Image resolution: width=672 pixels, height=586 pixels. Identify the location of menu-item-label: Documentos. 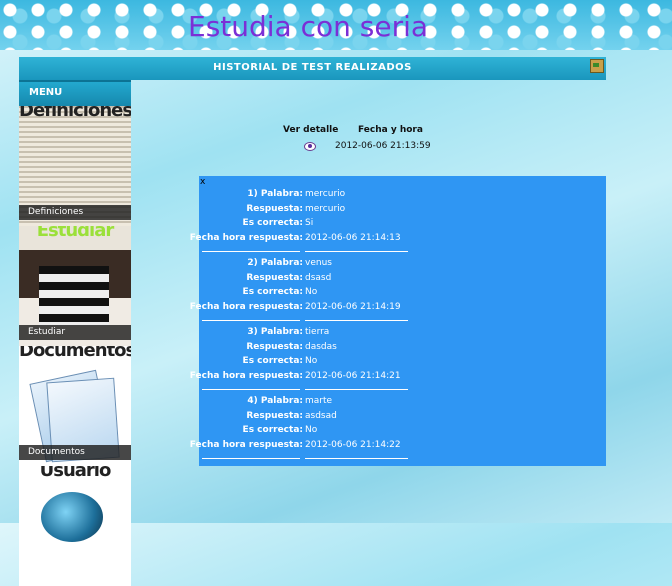
(75, 452).